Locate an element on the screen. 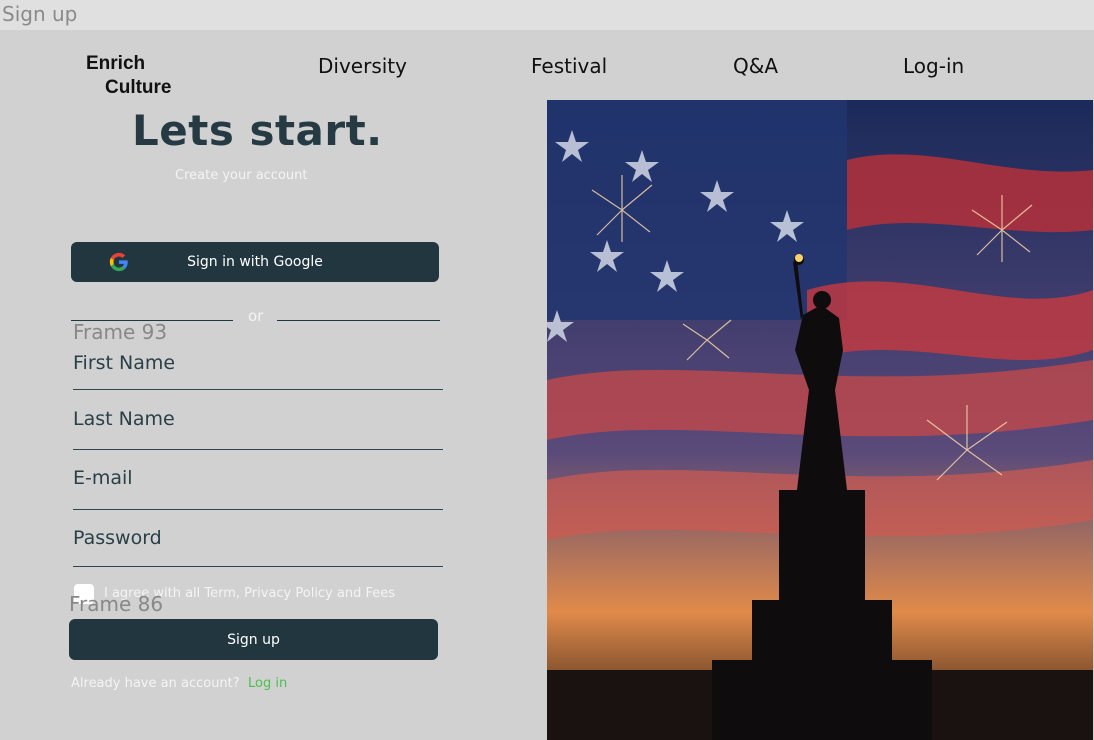  frame-86-label: Frame 86 is located at coordinates (116, 604).